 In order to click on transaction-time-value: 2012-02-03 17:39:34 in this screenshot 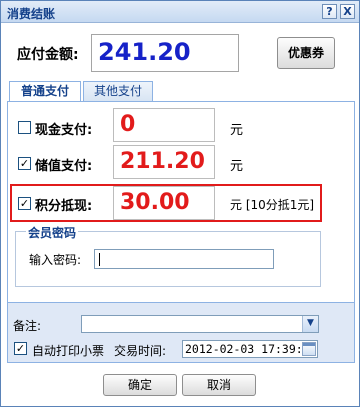, I will do `click(251, 349)`.